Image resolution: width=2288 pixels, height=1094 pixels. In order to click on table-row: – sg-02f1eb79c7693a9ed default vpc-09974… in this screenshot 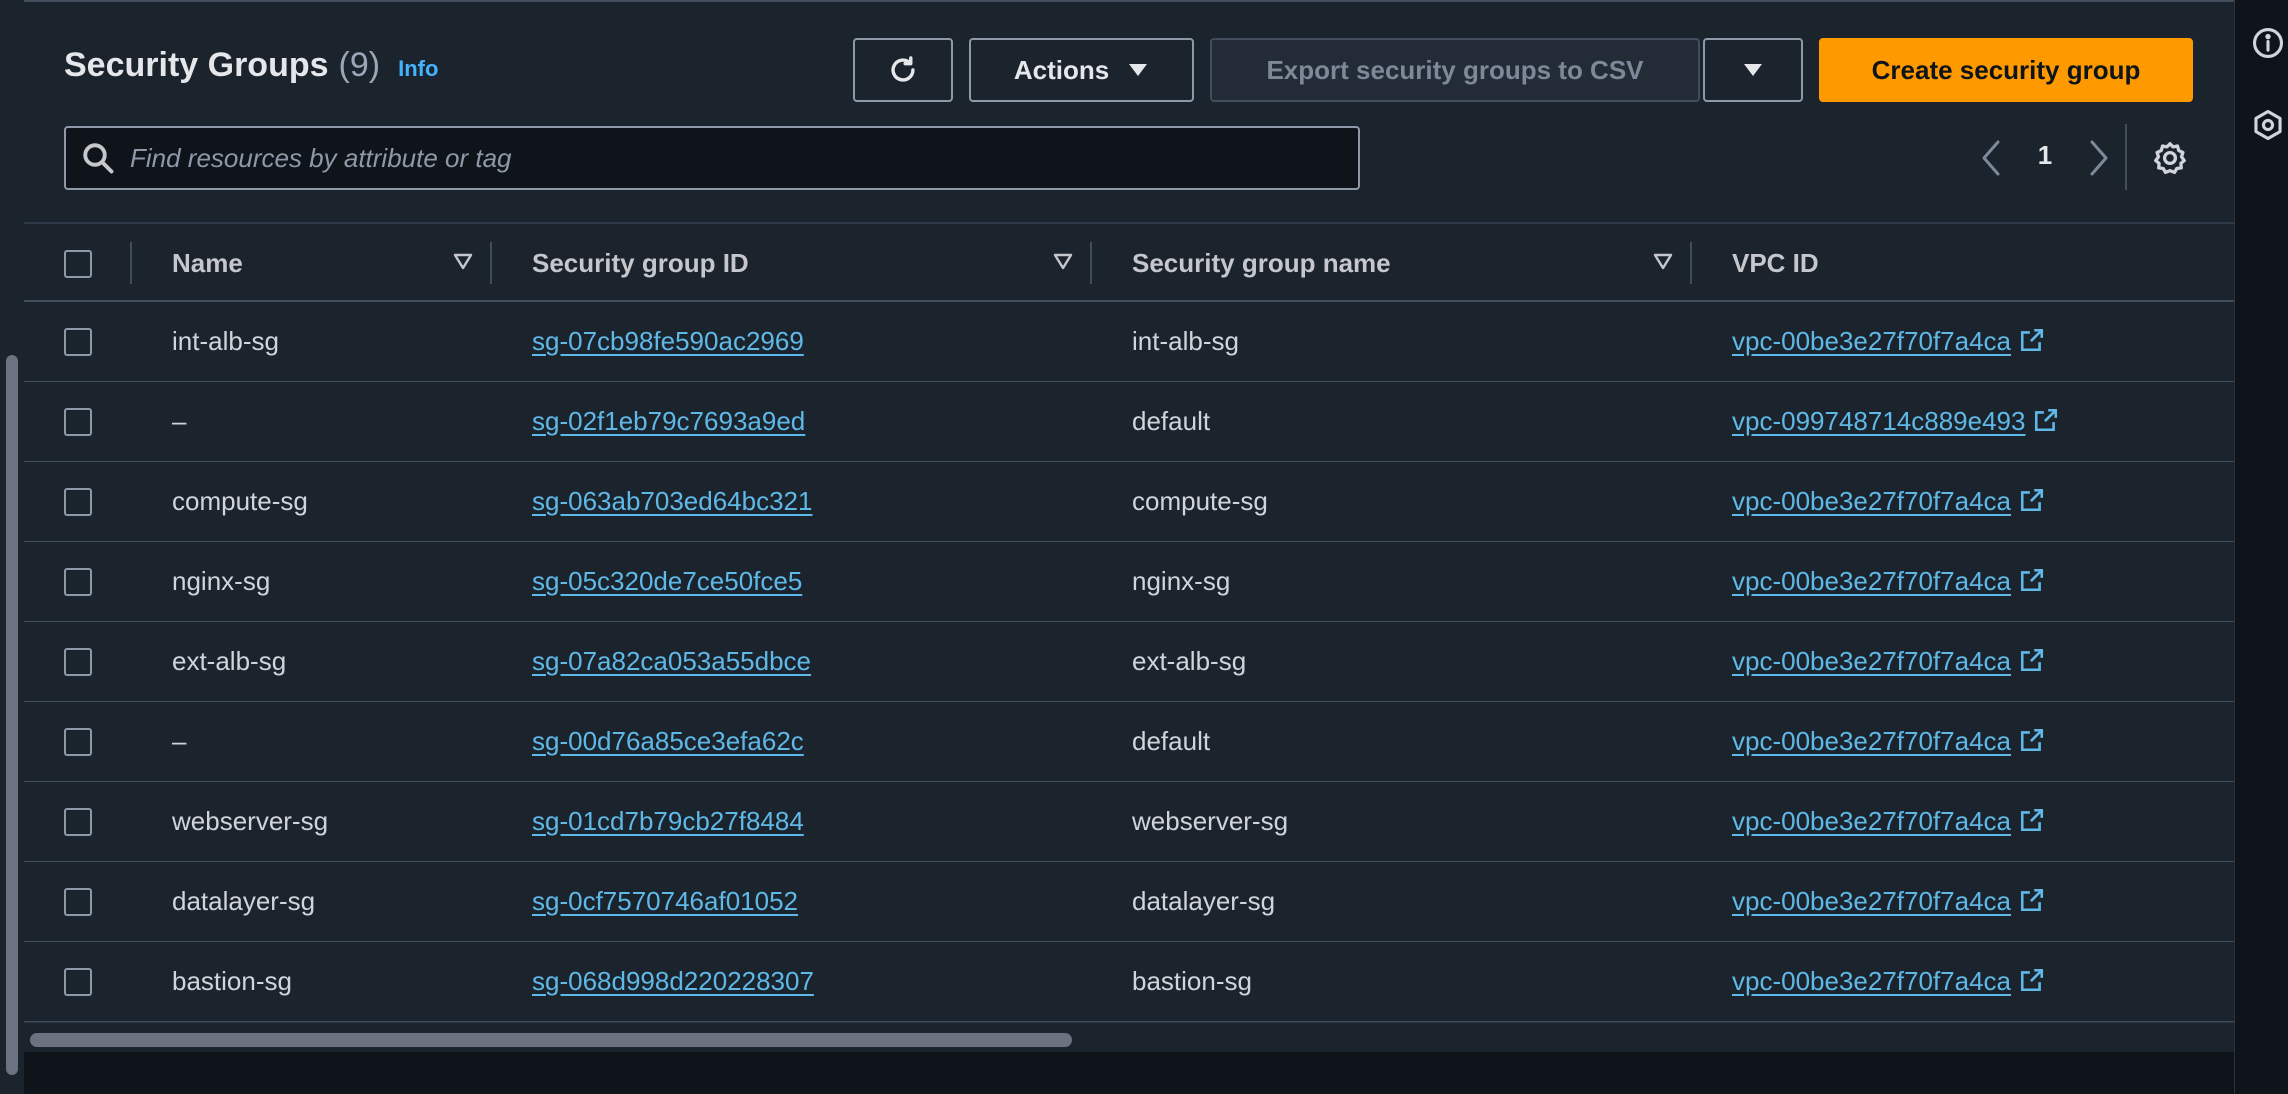, I will do `click(1129, 422)`.